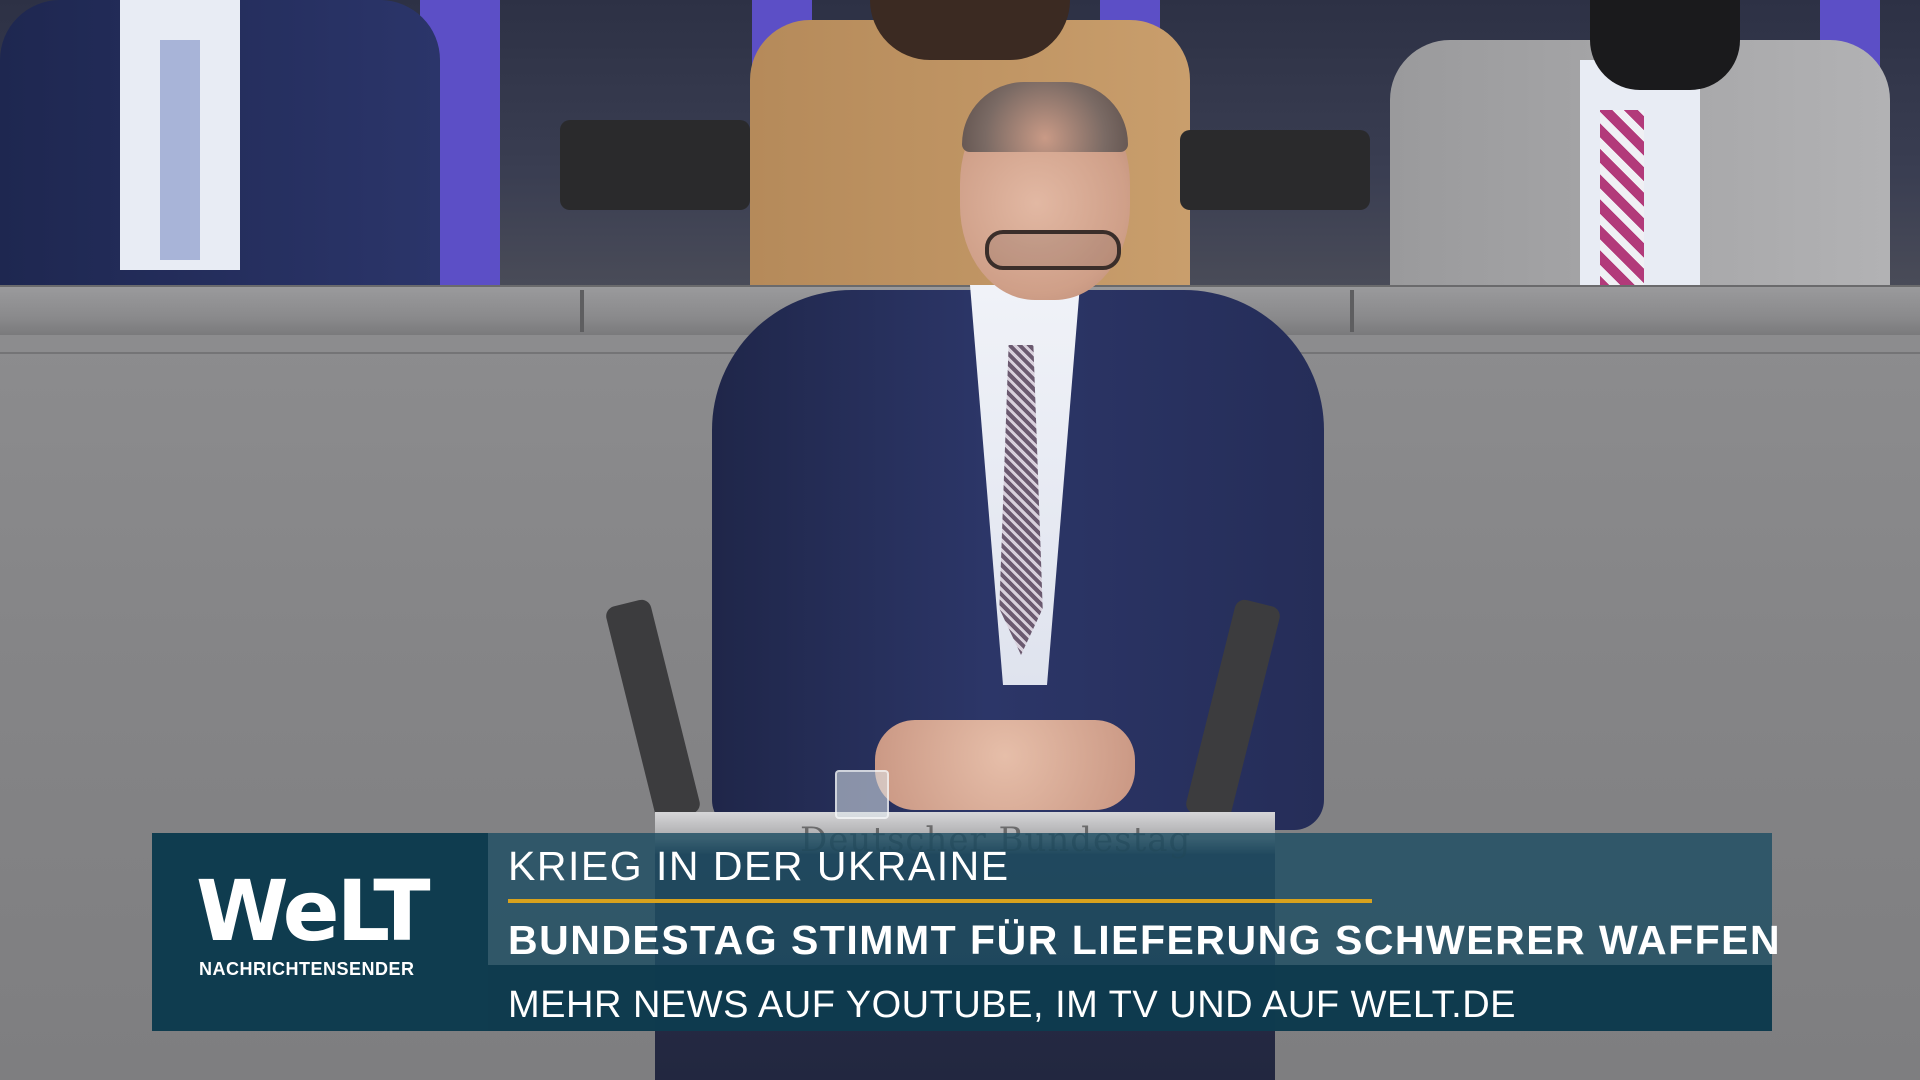 The height and width of the screenshot is (1080, 1920). Describe the element at coordinates (307, 969) in the screenshot. I see `channel-subtitle: NACHRICHTENSENDER` at that location.